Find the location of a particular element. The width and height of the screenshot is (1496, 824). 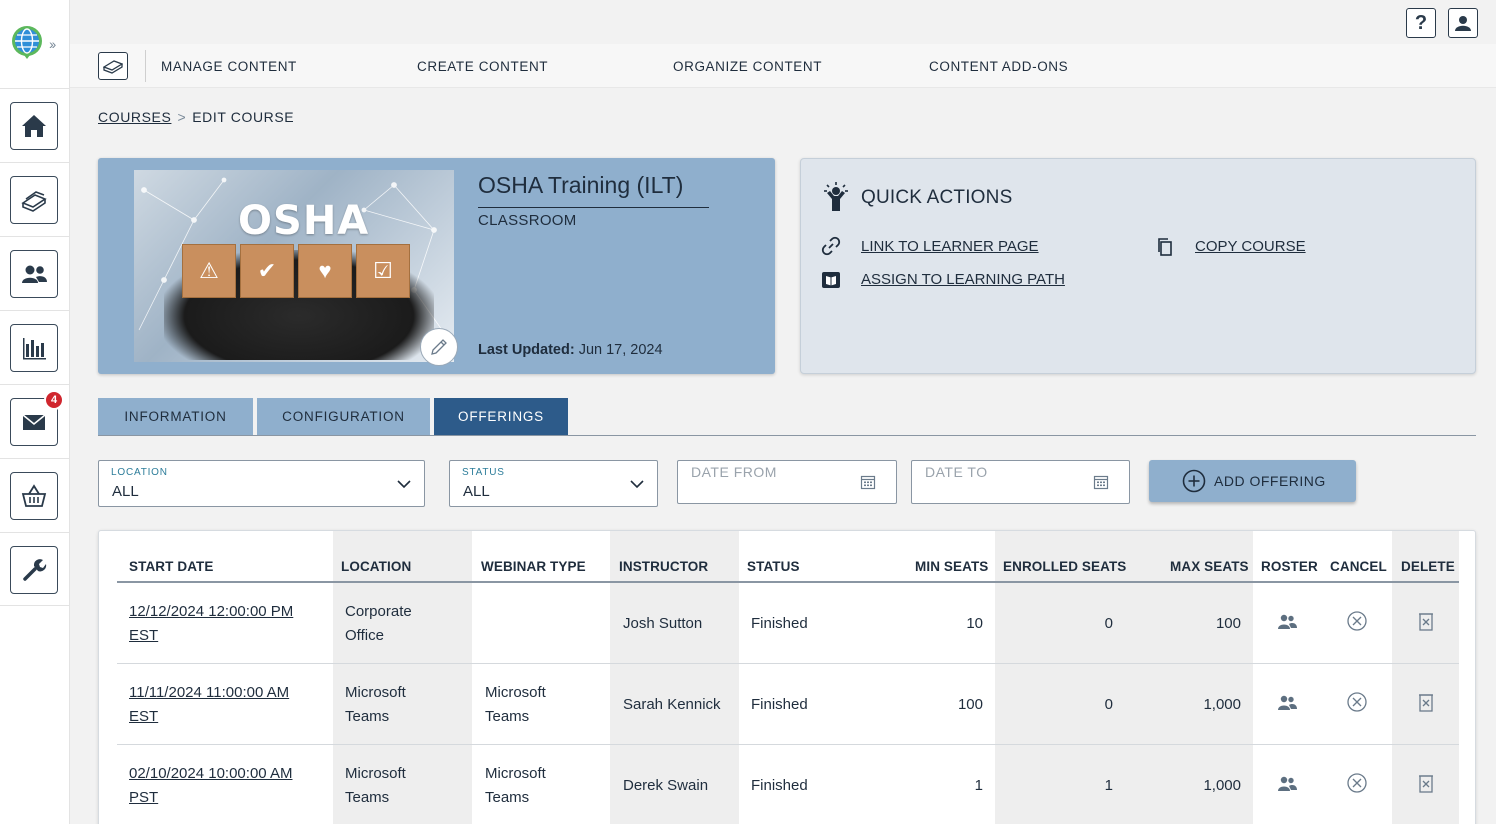

header-location: LOCATION is located at coordinates (376, 566).